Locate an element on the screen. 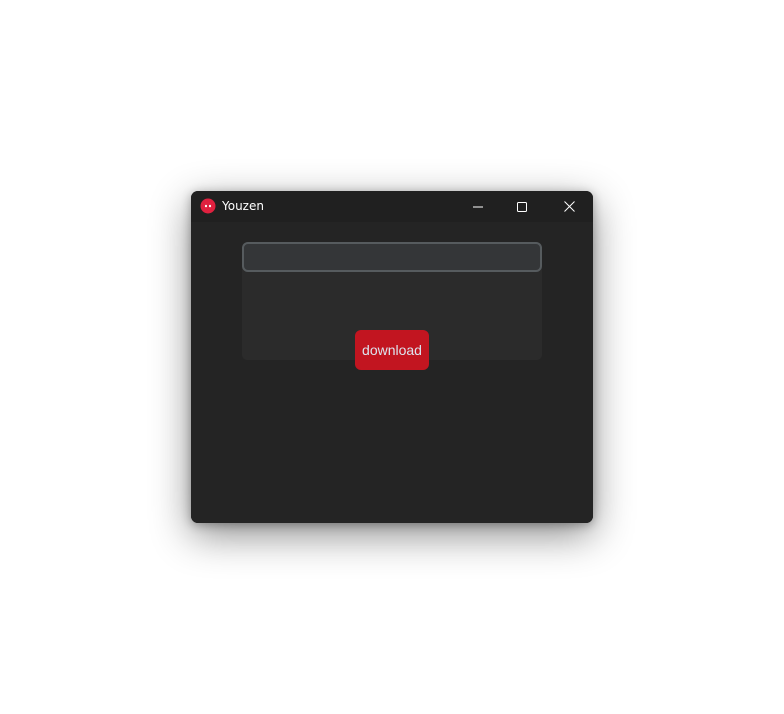 The height and width of the screenshot is (714, 784). window-title: Youzen is located at coordinates (243, 206).